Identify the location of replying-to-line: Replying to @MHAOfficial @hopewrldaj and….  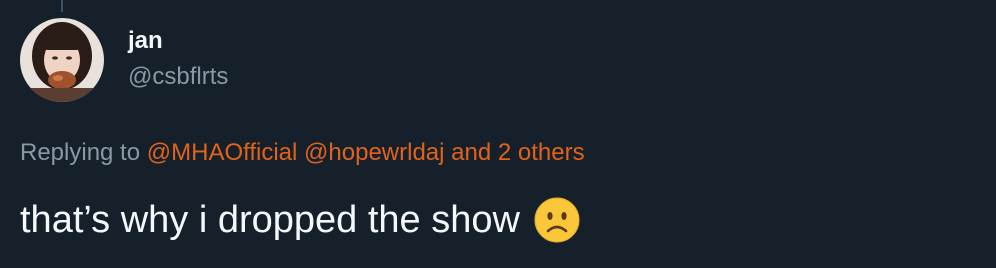
(302, 153).